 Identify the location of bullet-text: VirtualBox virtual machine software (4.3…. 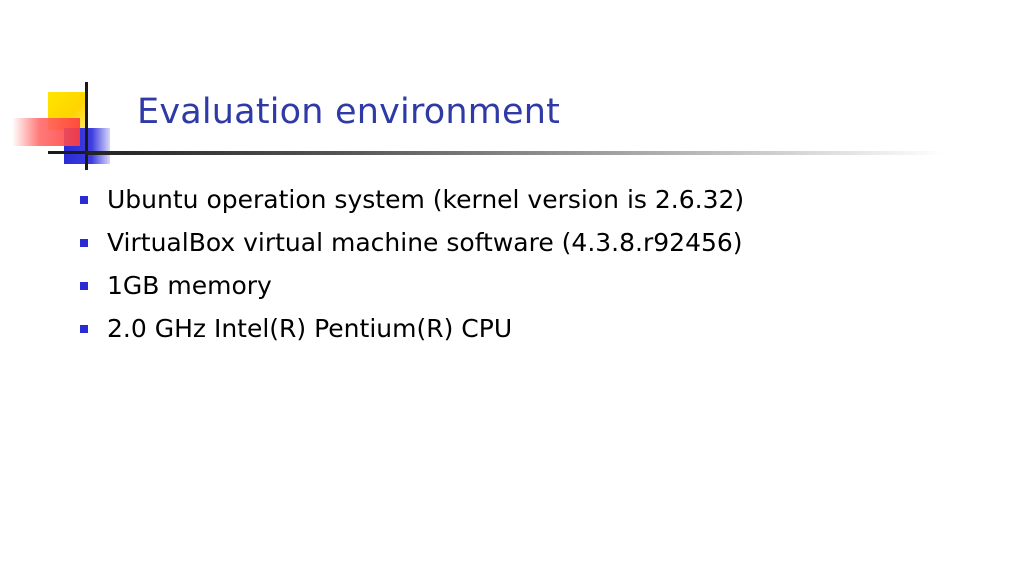
(425, 242).